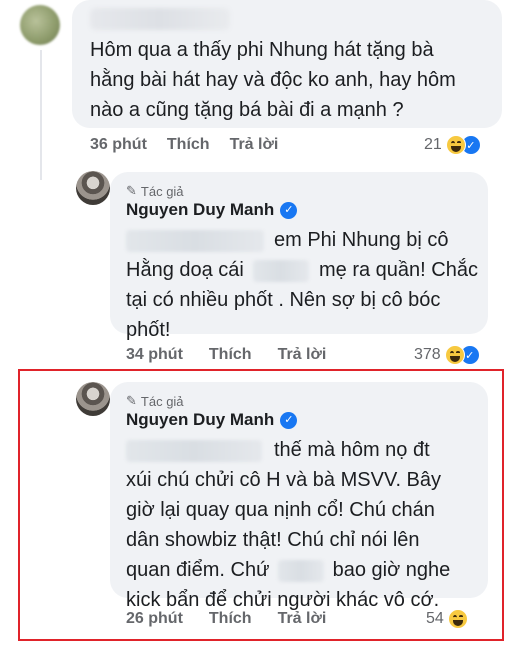  I want to click on reply-line: dân showbiz thật! Chú chỉ nói lên, so click(273, 540).